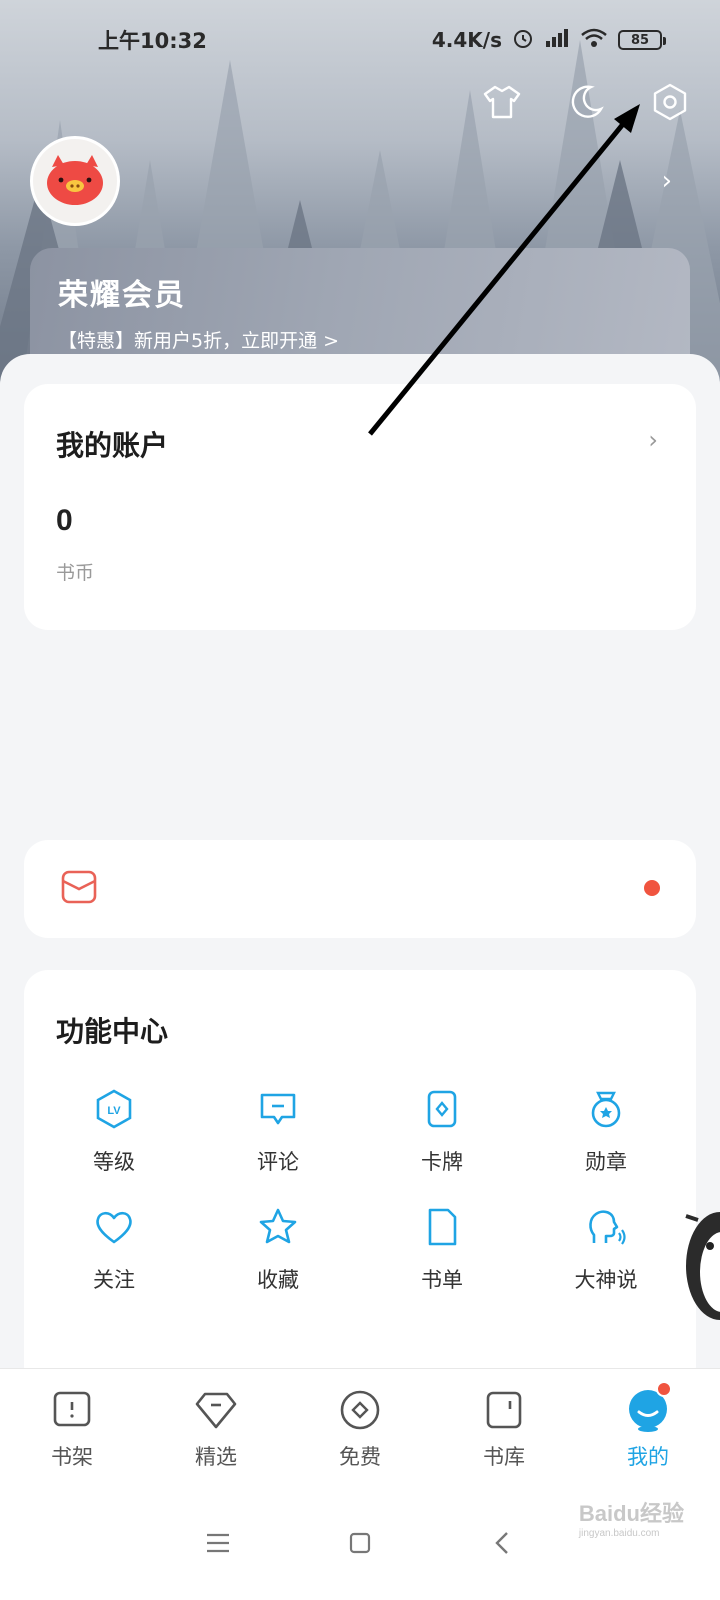  What do you see at coordinates (79, 889) in the screenshot?
I see `inbox-icon` at bounding box center [79, 889].